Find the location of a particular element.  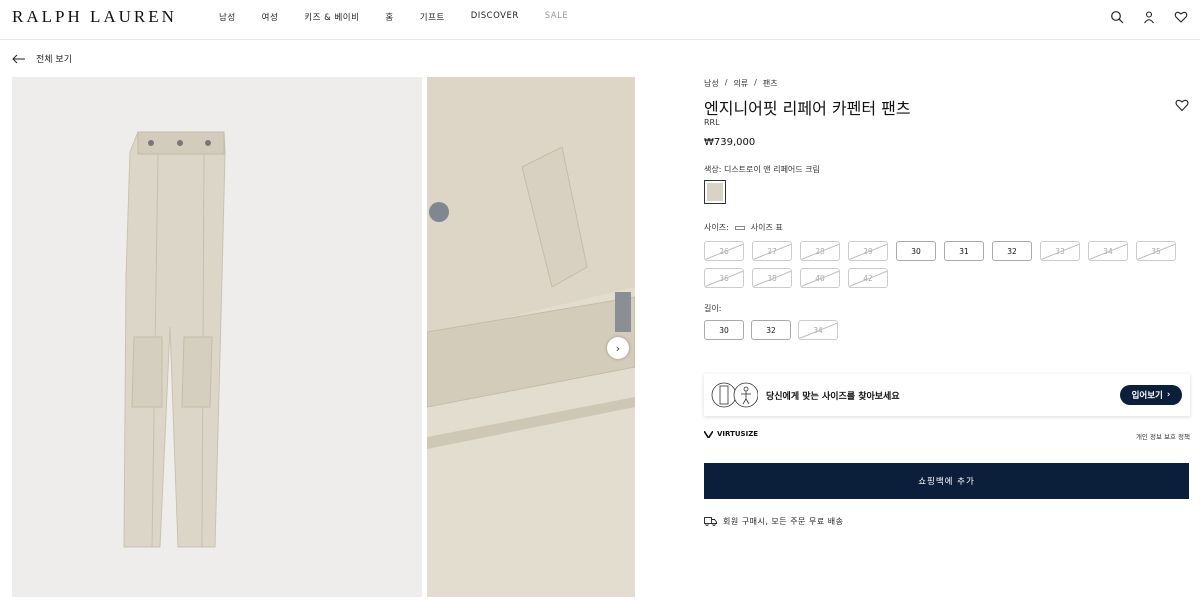

size-option-33: 33 is located at coordinates (1060, 251).